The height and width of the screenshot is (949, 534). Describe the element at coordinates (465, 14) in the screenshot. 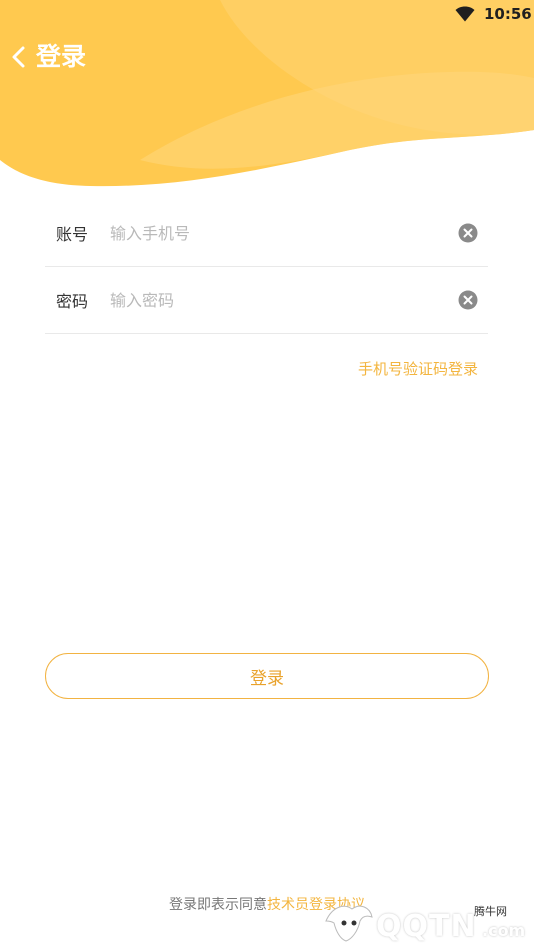

I see `wifi-icon` at that location.